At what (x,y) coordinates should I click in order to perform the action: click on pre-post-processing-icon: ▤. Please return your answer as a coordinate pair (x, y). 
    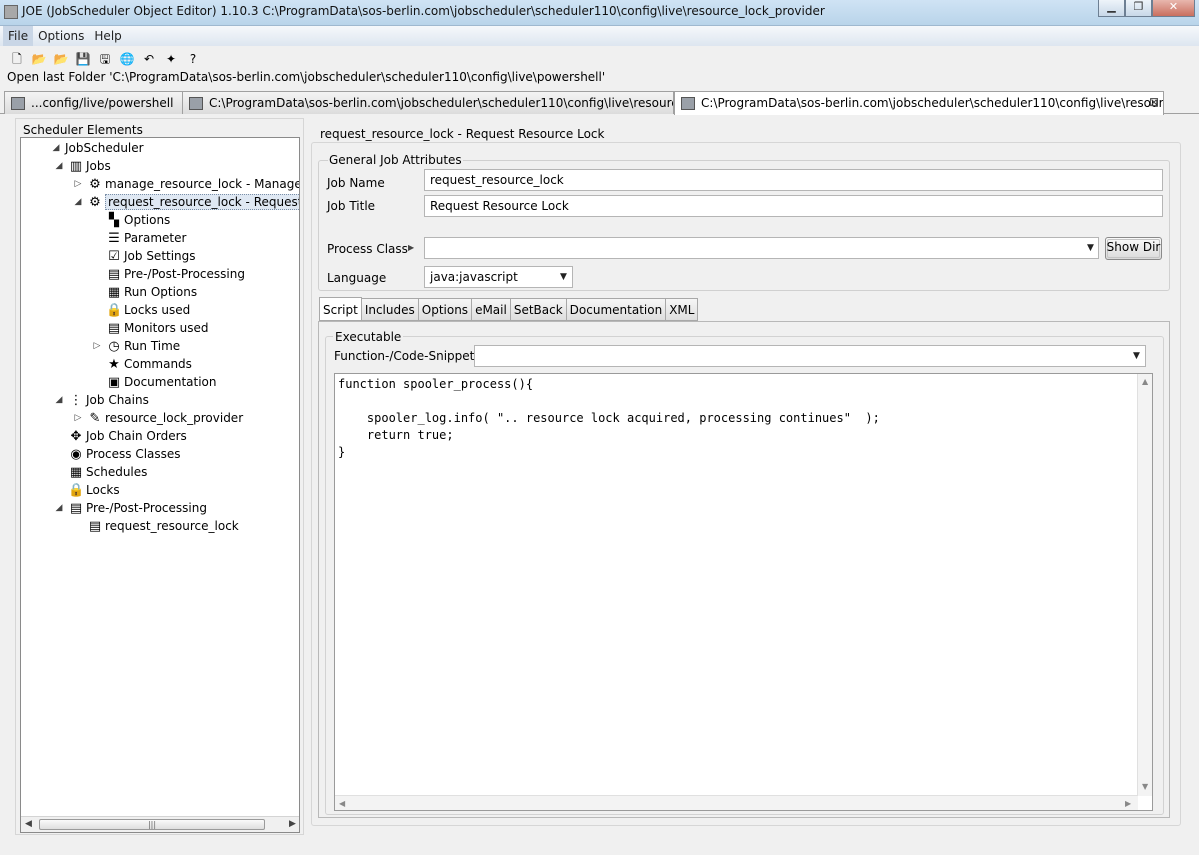
    Looking at the image, I should click on (114, 274).